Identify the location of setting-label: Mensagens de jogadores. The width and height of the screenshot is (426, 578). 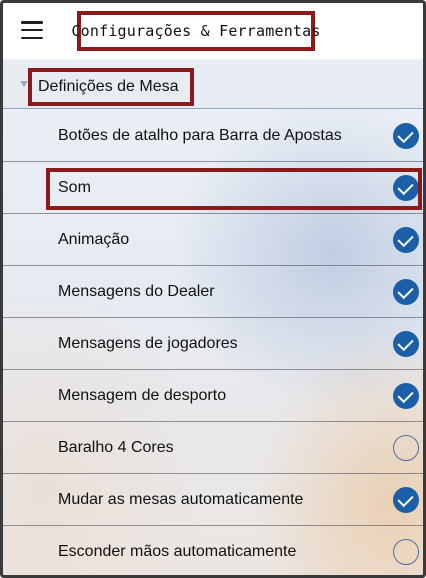
(148, 343).